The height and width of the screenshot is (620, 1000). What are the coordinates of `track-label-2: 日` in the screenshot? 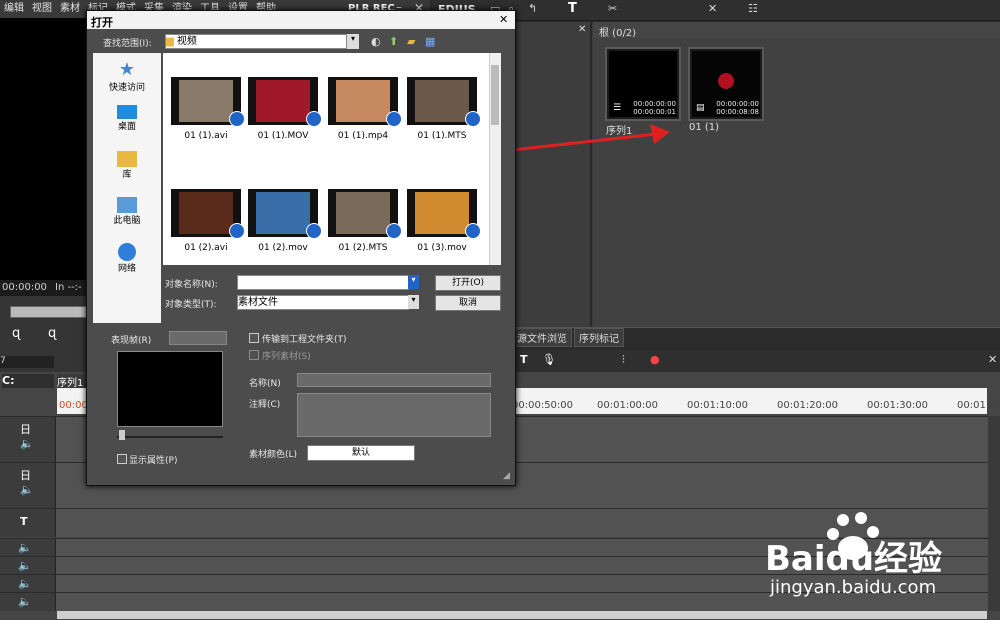 It's located at (25, 475).